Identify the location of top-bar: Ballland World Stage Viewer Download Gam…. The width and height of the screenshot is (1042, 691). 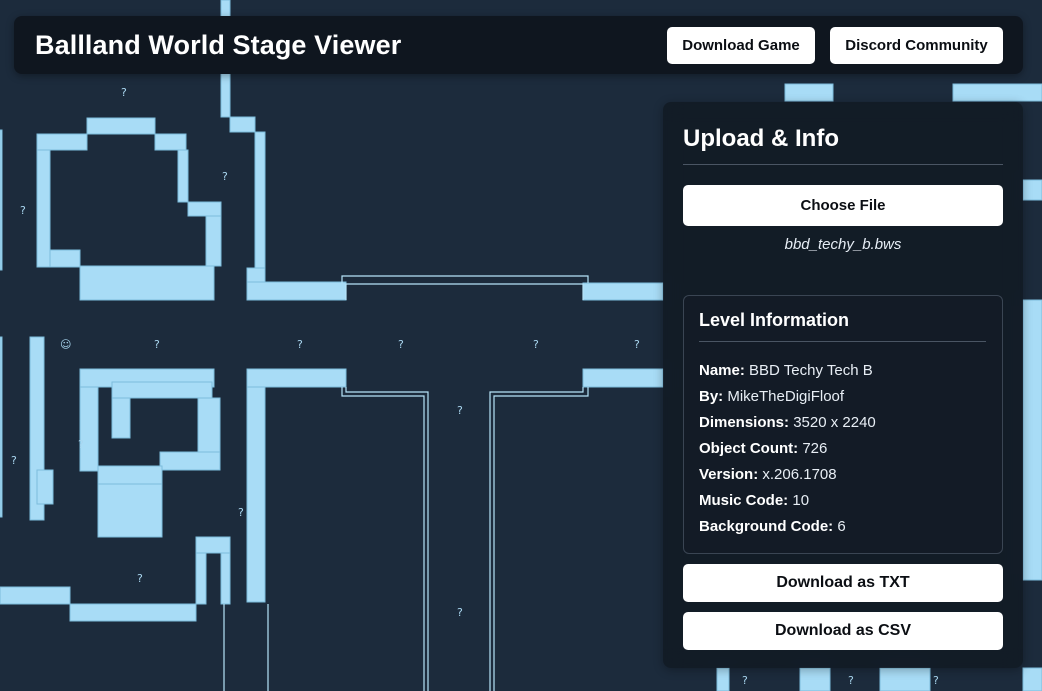
(518, 45).